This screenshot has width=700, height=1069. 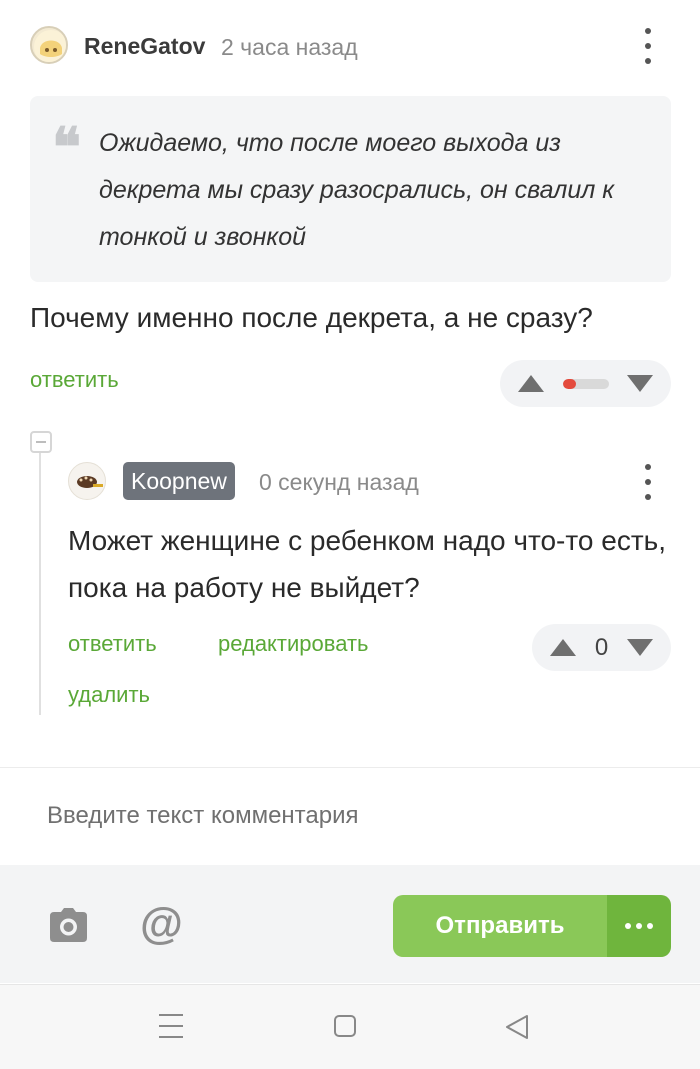 I want to click on edit-button: редактировать, so click(x=293, y=644).